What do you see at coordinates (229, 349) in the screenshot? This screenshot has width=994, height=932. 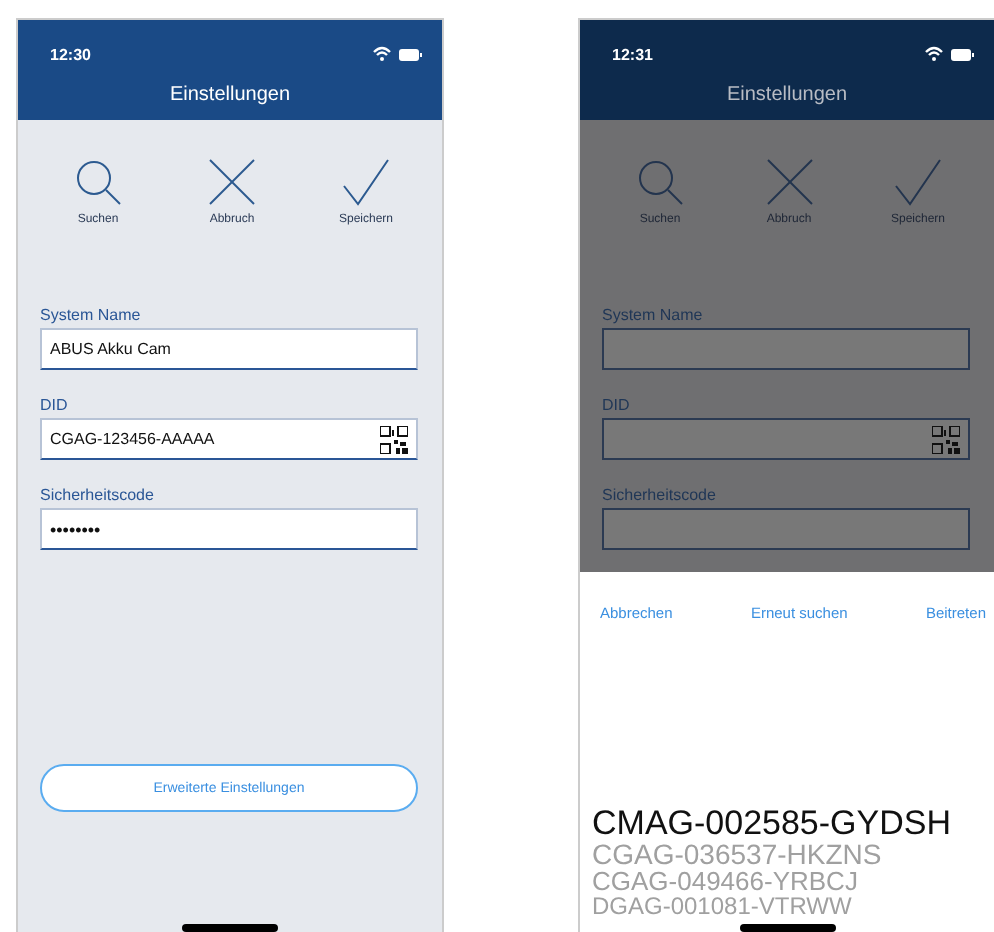 I see `text-field: ABUS Akku Cam` at bounding box center [229, 349].